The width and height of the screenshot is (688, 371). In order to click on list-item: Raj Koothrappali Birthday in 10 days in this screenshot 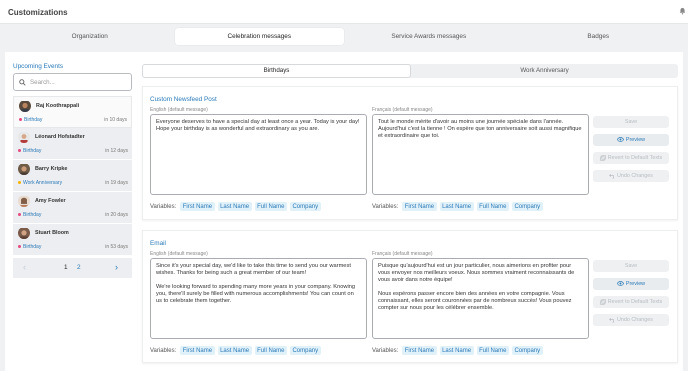, I will do `click(72, 112)`.